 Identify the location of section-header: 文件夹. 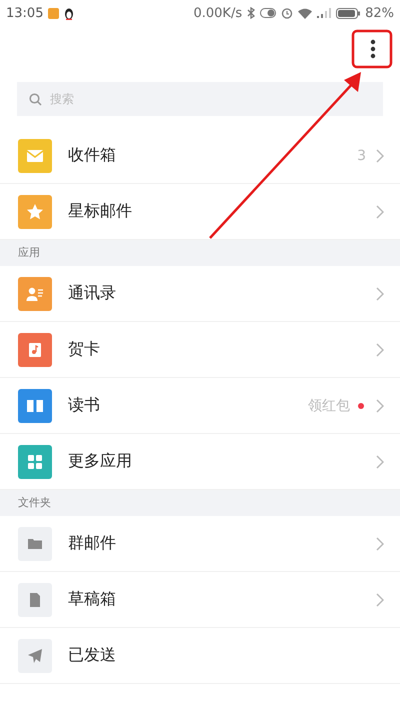
(200, 503).